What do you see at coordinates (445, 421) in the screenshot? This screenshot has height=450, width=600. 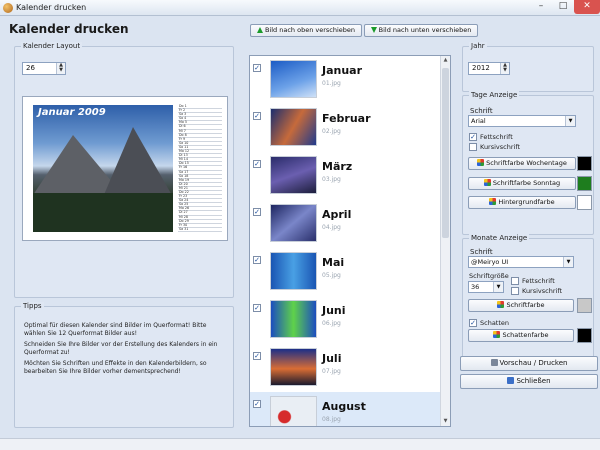 I see `scroll-down-icon: ▼` at bounding box center [445, 421].